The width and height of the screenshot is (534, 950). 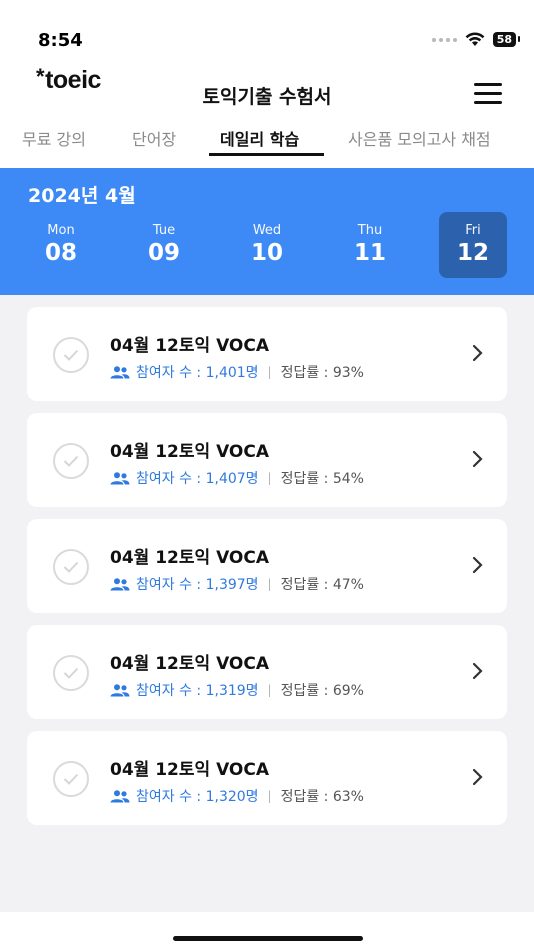 I want to click on card-meta: 참여자 수 : 1,320명 | 정답률 : 63%, so click(x=237, y=796).